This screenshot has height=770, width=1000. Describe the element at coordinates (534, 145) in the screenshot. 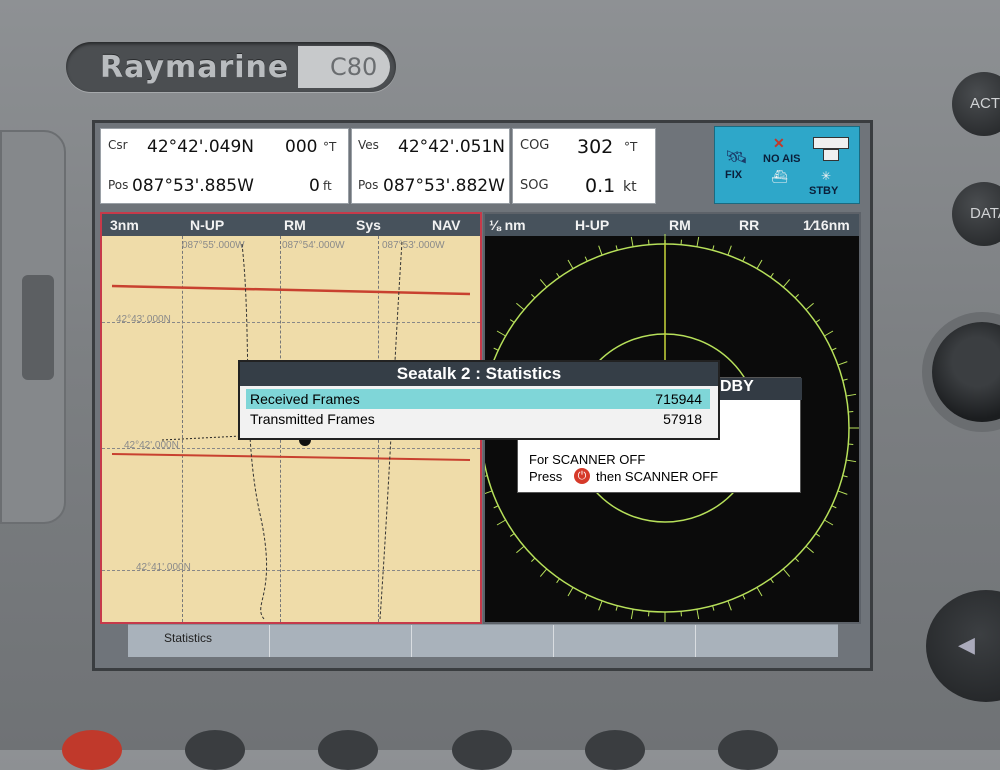

I see `cog-label: COG` at that location.